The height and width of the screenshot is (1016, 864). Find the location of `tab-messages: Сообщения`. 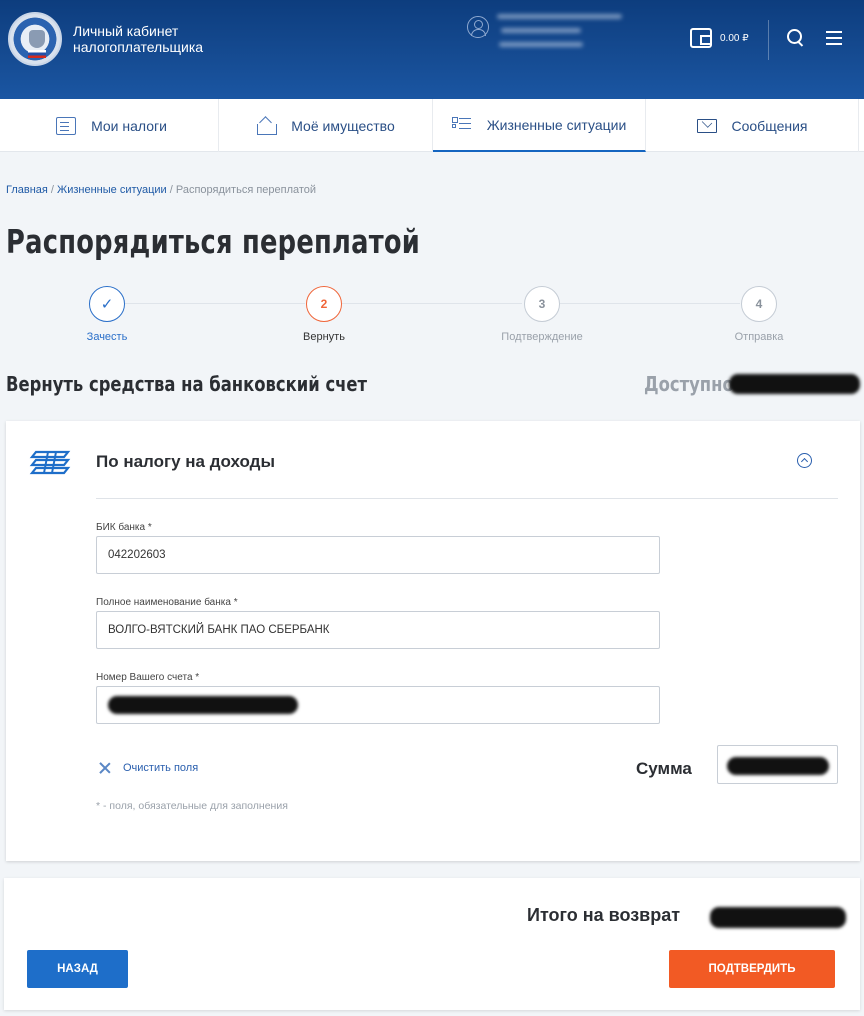

tab-messages: Сообщения is located at coordinates (752, 125).